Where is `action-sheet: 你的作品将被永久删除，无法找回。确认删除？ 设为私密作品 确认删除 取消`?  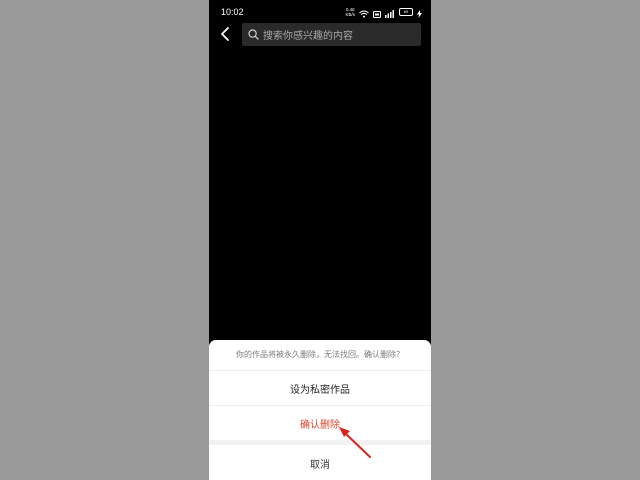 action-sheet: 你的作品将被永久删除，无法找回。确认删除？ 设为私密作品 确认删除 取消 is located at coordinates (320, 410).